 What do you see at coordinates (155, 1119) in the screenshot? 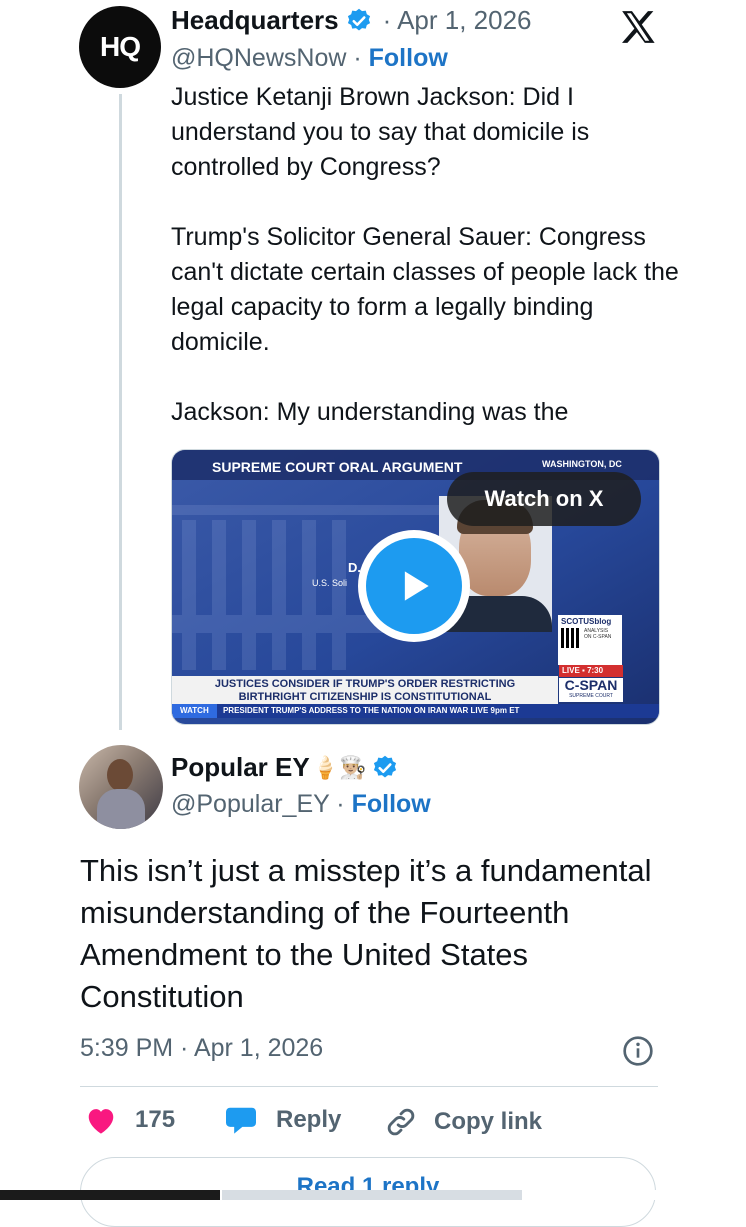
I see `like-count: 175` at bounding box center [155, 1119].